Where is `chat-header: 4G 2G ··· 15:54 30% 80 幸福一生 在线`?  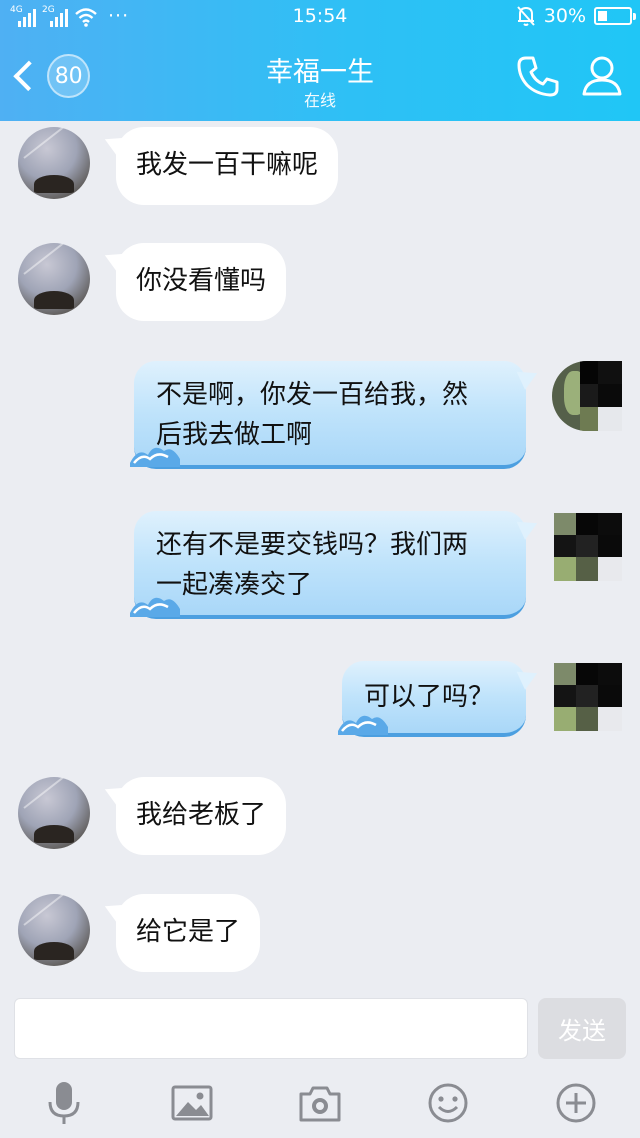
chat-header: 4G 2G ··· 15:54 30% 80 幸福一生 在线 is located at coordinates (320, 60).